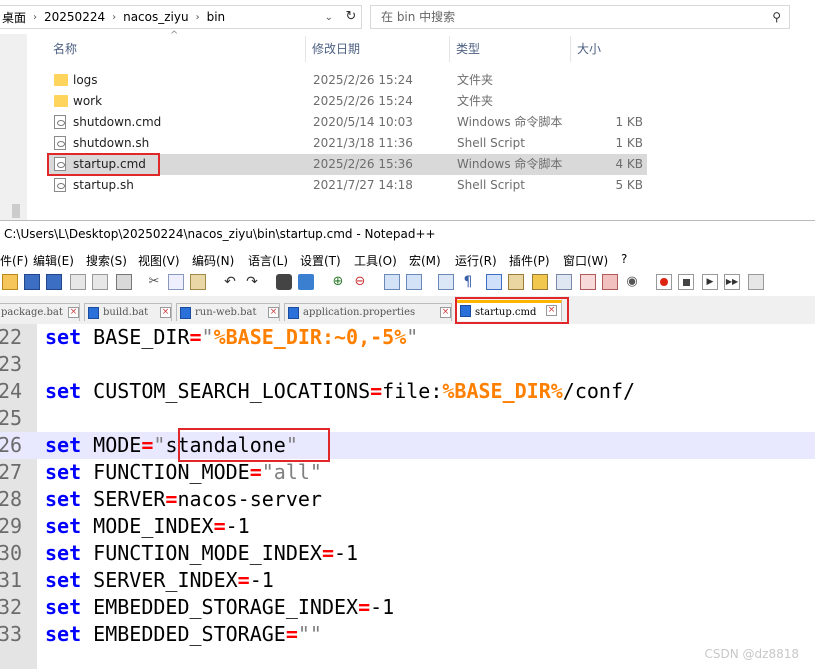 The height and width of the screenshot is (670, 815). I want to click on file-date: 2021/7/27 14:18, so click(363, 185).